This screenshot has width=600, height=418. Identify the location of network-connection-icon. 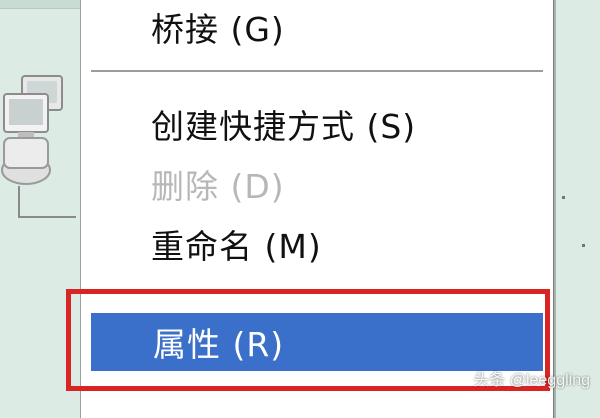
(36, 132).